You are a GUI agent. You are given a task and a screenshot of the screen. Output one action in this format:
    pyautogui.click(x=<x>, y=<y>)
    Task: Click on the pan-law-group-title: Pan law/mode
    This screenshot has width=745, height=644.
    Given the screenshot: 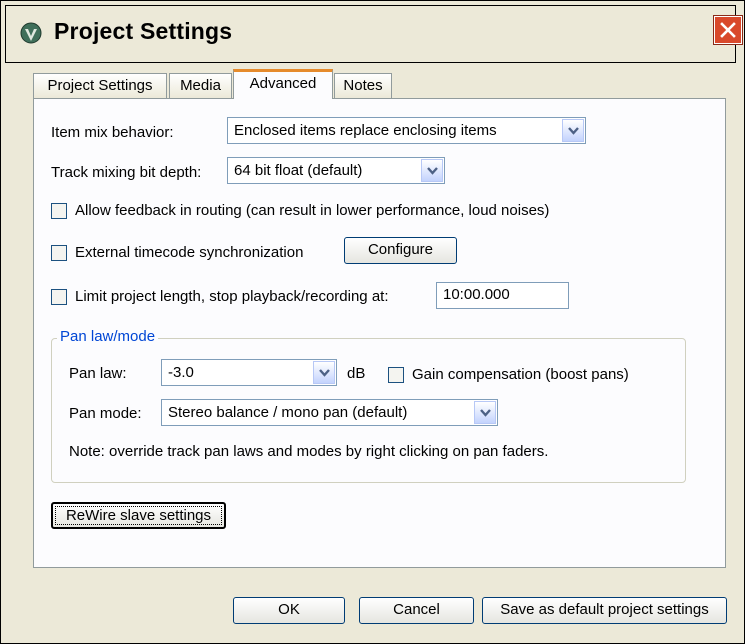 What is the action you would take?
    pyautogui.click(x=108, y=336)
    